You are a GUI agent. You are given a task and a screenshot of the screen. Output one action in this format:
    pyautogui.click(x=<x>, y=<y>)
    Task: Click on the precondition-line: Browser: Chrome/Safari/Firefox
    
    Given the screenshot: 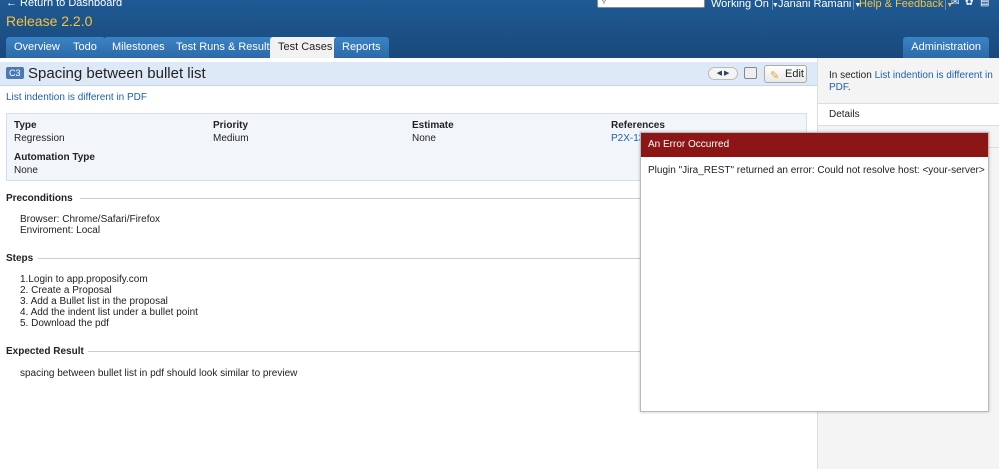 What is the action you would take?
    pyautogui.click(x=90, y=219)
    